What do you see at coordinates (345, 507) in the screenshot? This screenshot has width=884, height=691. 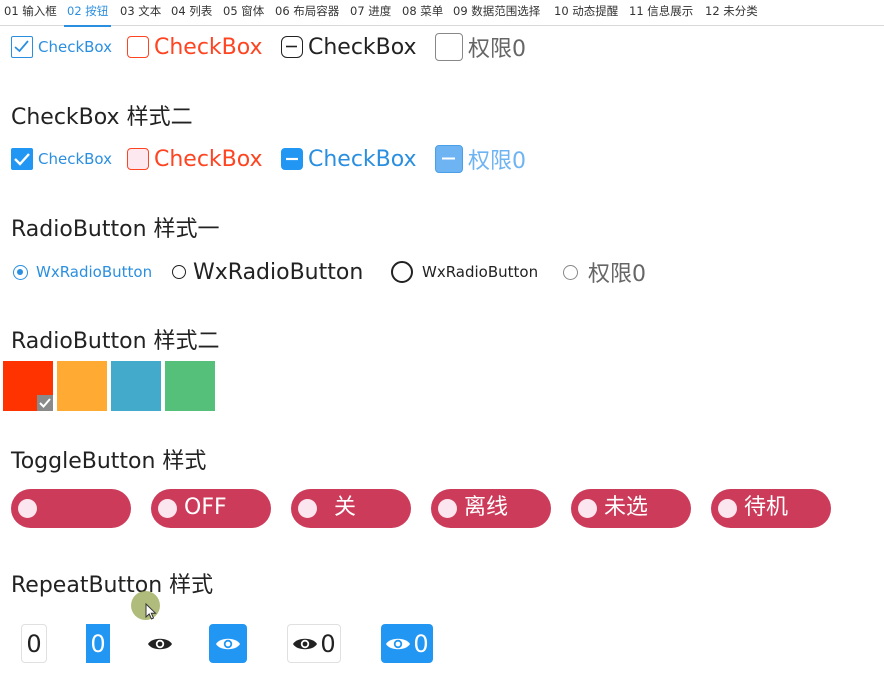 I see `toggle-label: 关` at bounding box center [345, 507].